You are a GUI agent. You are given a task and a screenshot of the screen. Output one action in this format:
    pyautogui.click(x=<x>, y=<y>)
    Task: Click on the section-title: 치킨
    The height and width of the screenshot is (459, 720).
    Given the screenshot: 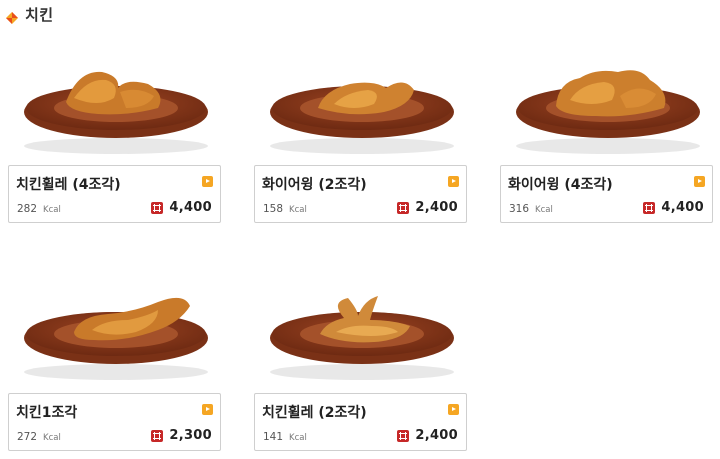 What is the action you would take?
    pyautogui.click(x=39, y=14)
    